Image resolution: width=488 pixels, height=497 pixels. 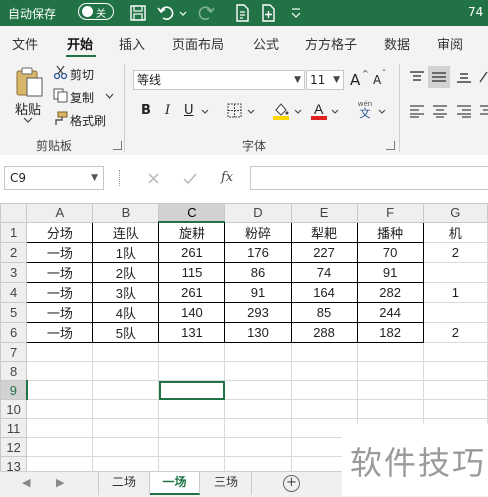 I want to click on row-header: 2, so click(x=14, y=252).